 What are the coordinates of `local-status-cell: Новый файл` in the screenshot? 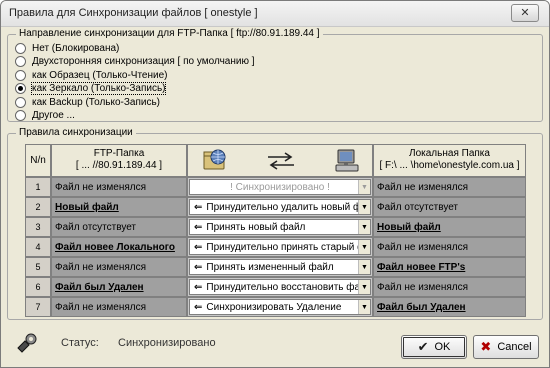 It's located at (449, 227).